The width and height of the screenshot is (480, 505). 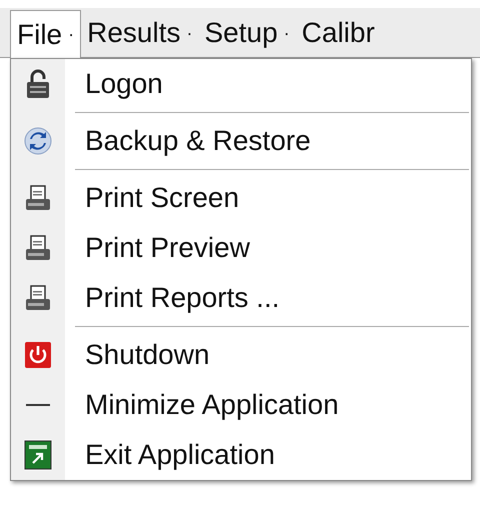 What do you see at coordinates (38, 405) in the screenshot?
I see `minimize-icon` at bounding box center [38, 405].